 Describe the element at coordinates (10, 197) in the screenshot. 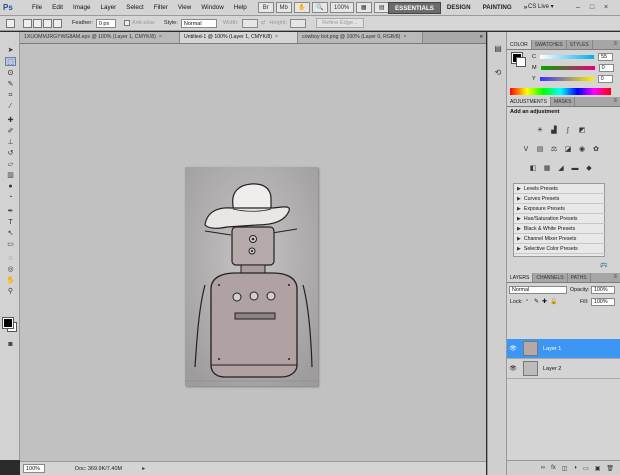

I see `dodge-tool-icon: ◔` at that location.